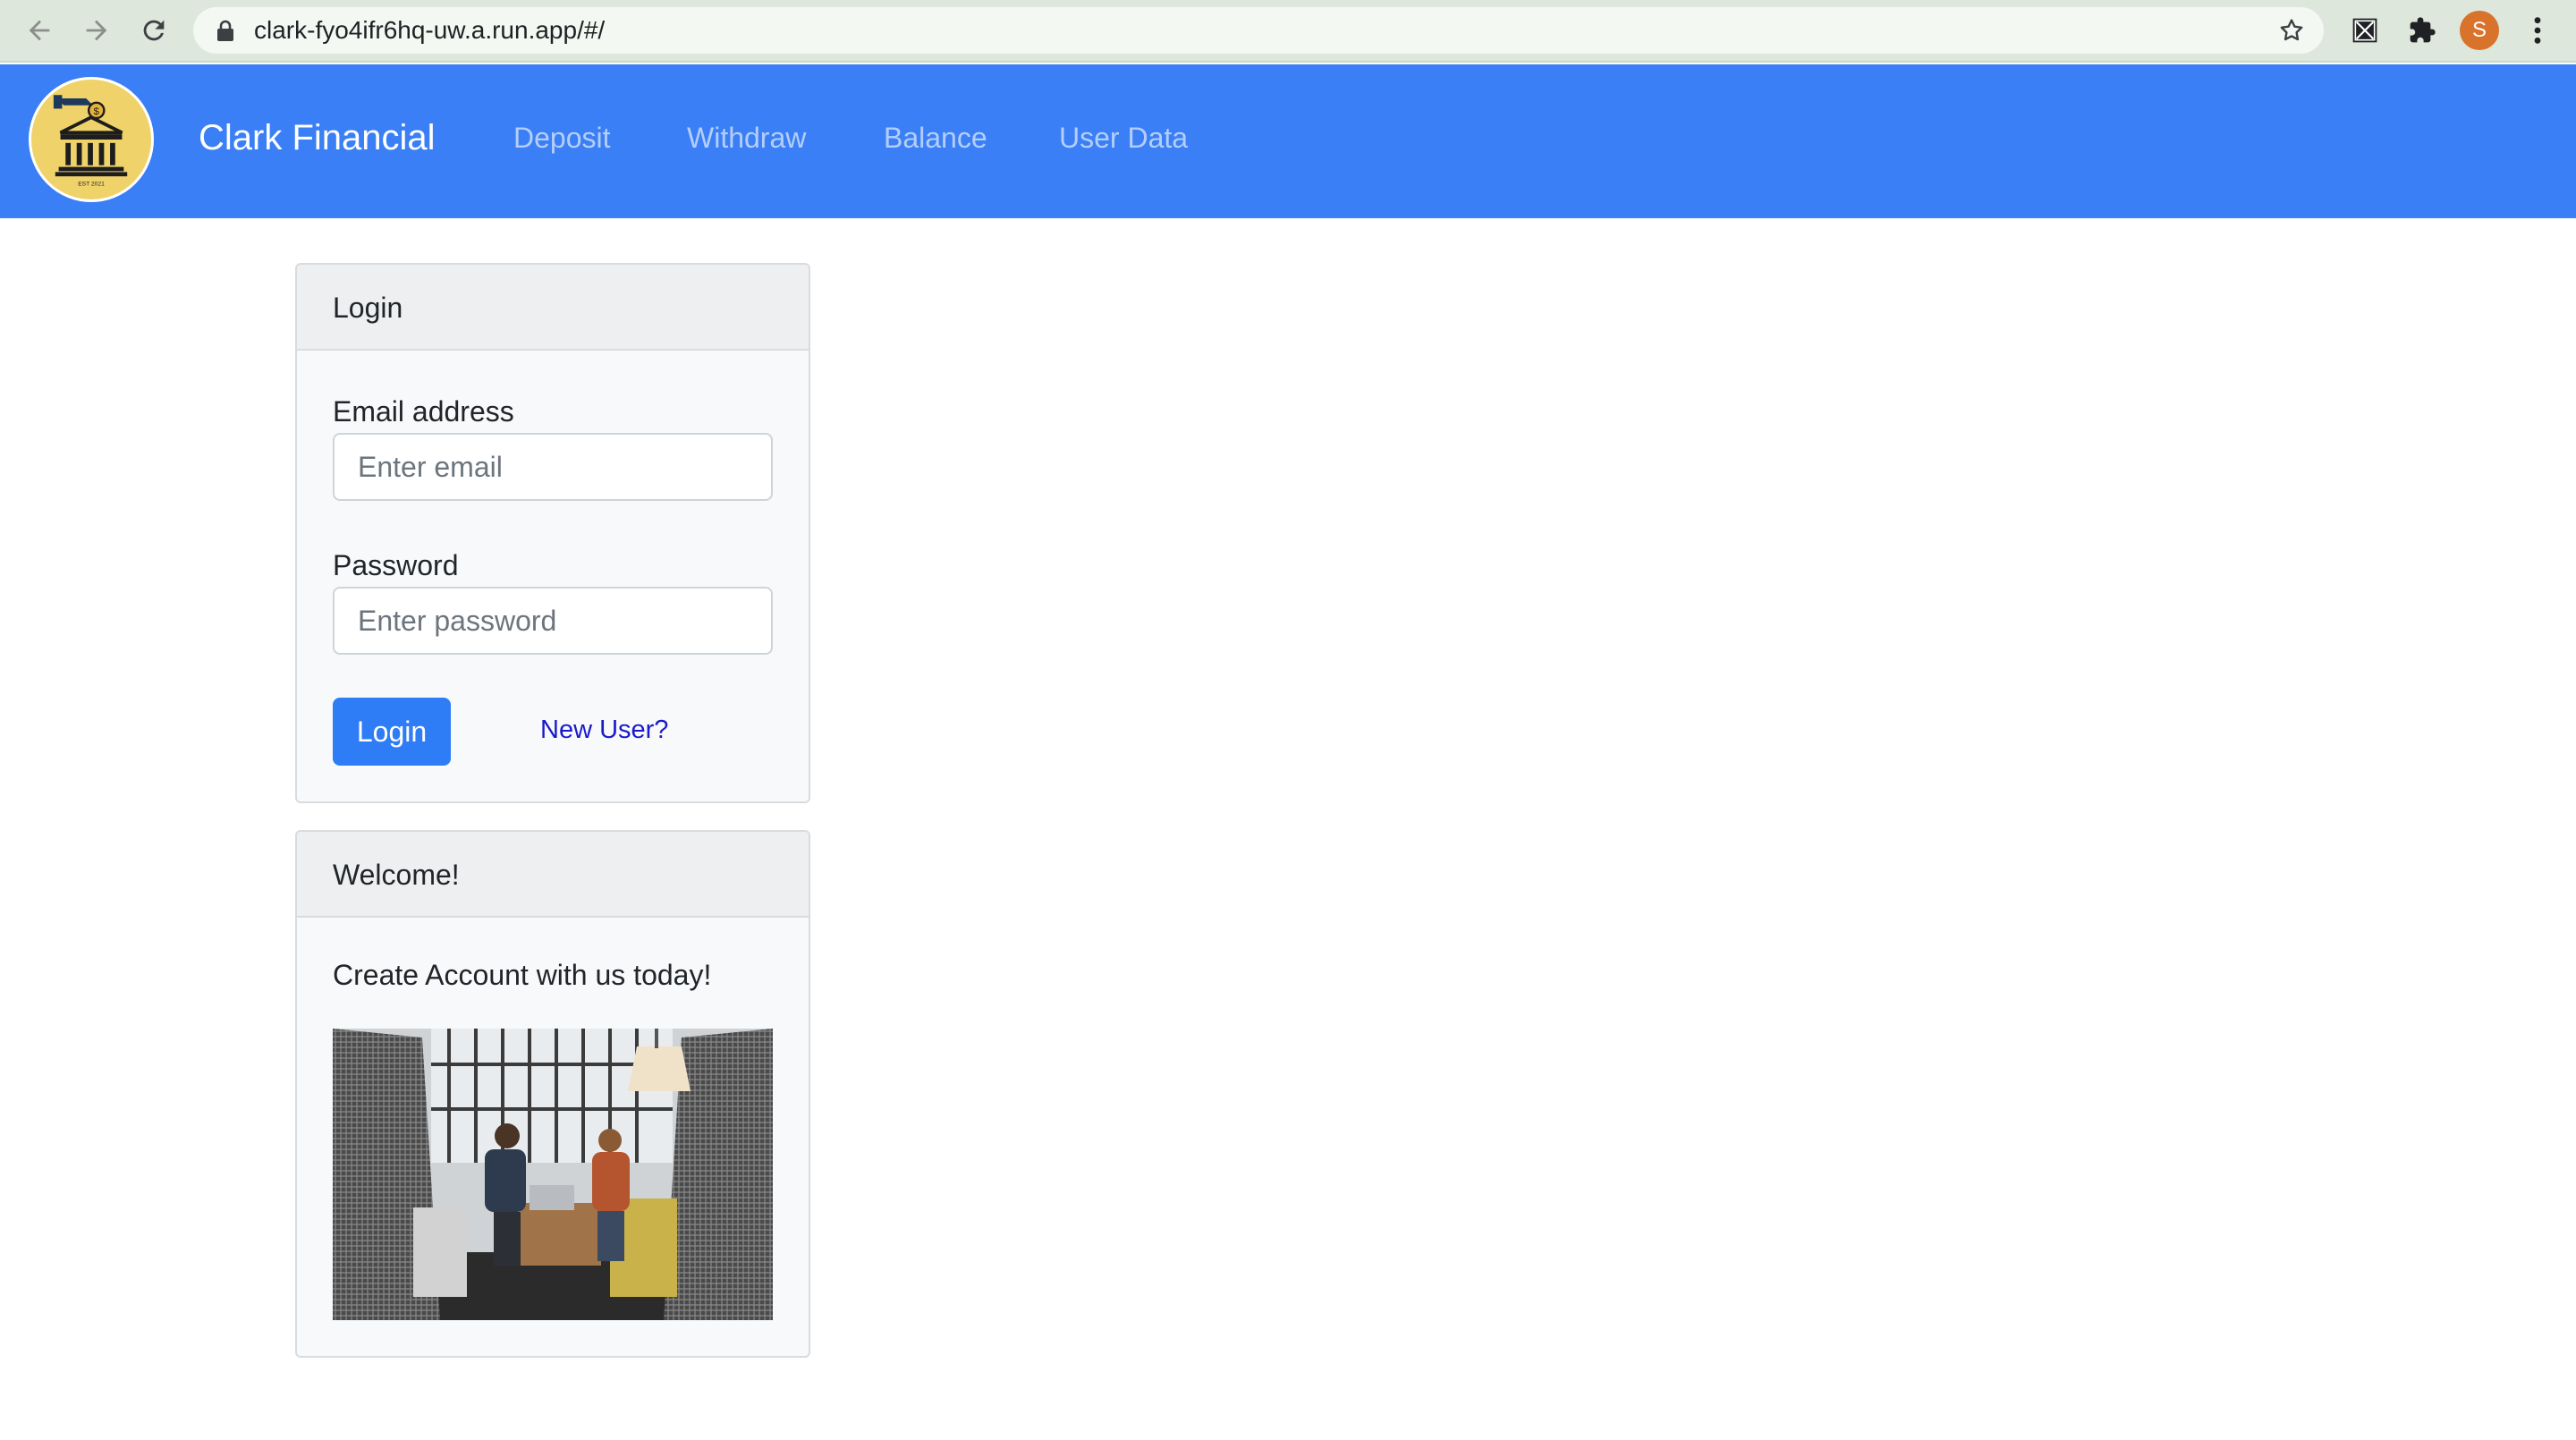  I want to click on nav-link-user-data: User Data, so click(1123, 138).